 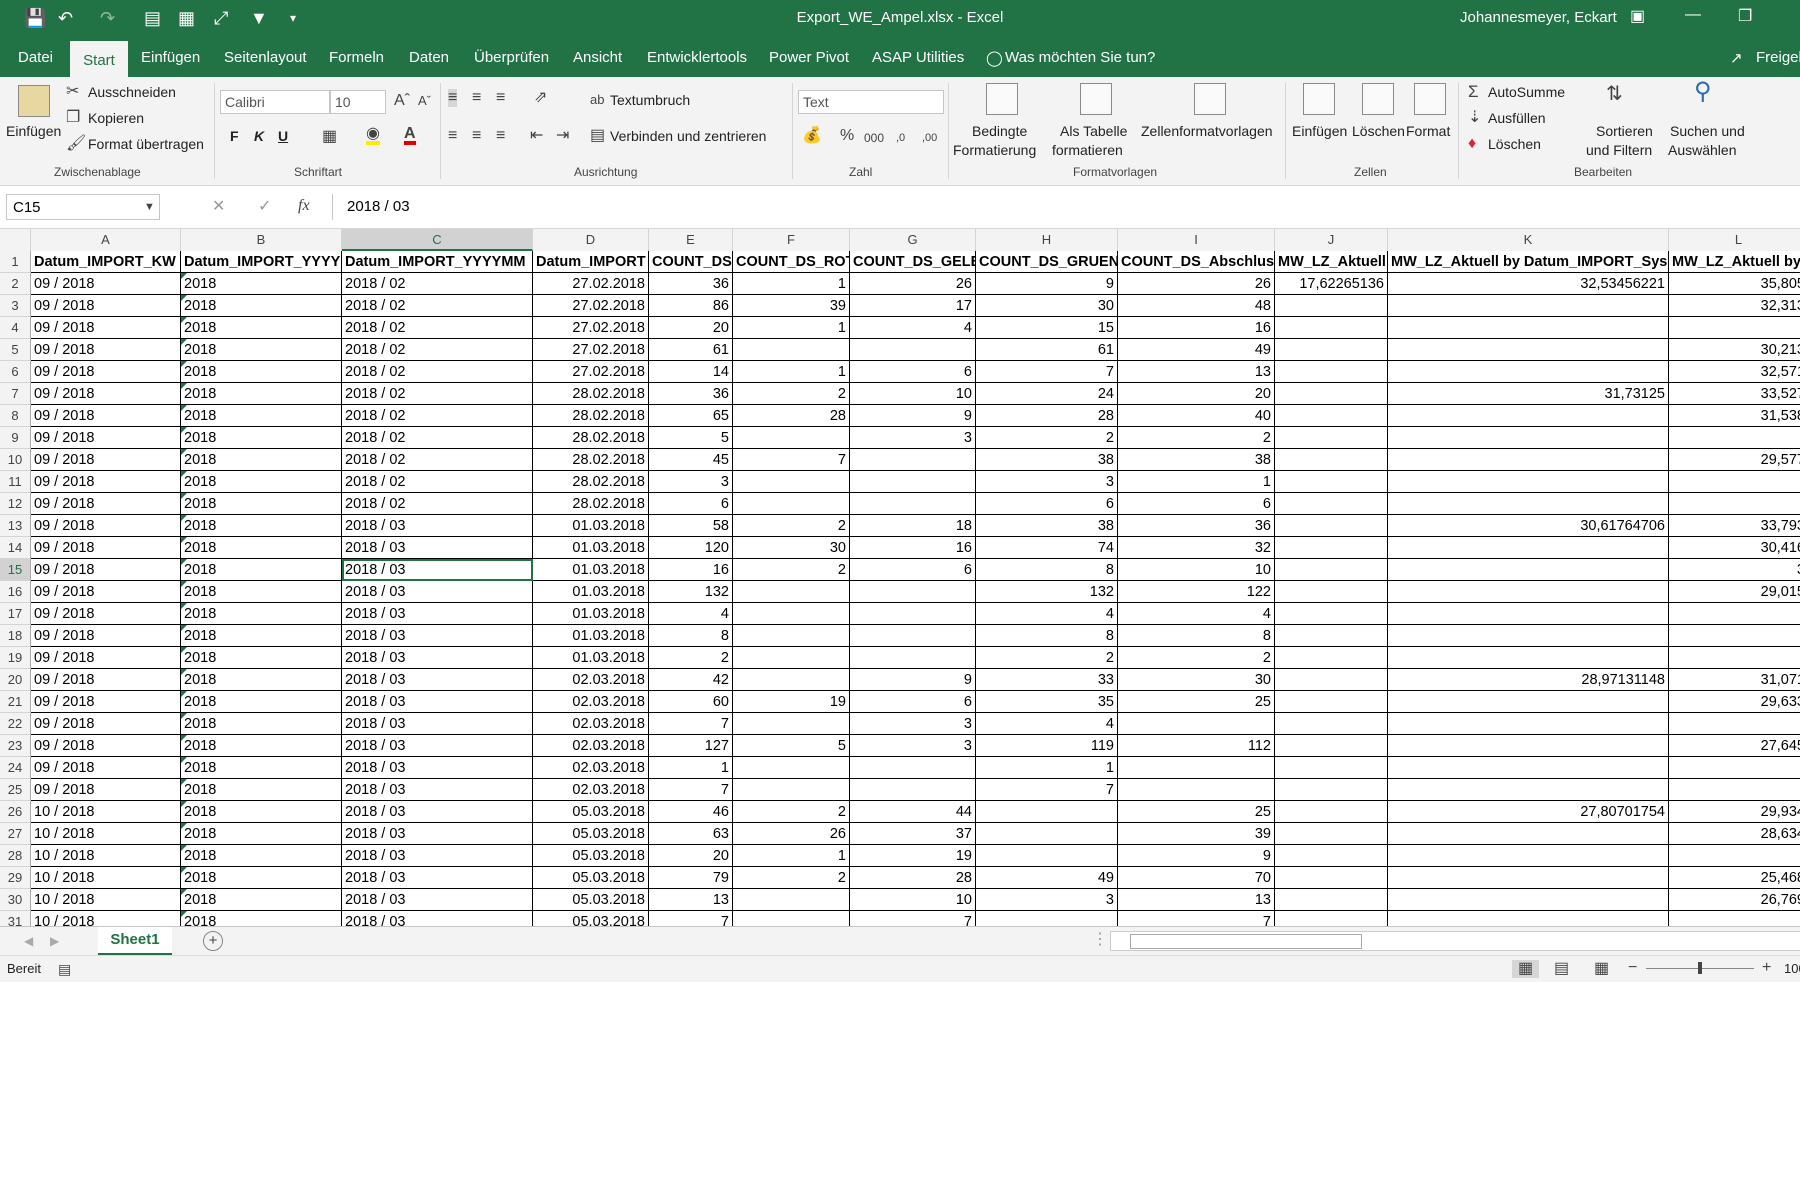 I want to click on select-all-corner, so click(x=15, y=240).